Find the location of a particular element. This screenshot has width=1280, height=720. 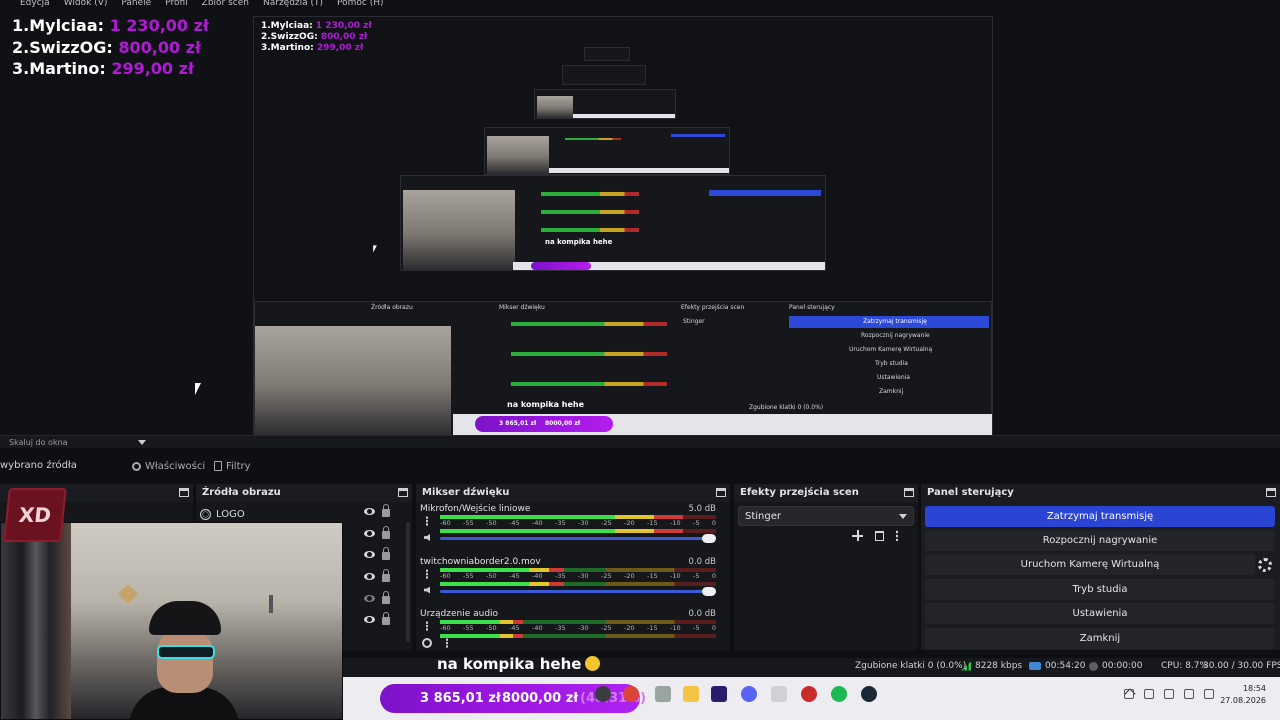

menu-tools: Narzędzia (T) is located at coordinates (293, 3).